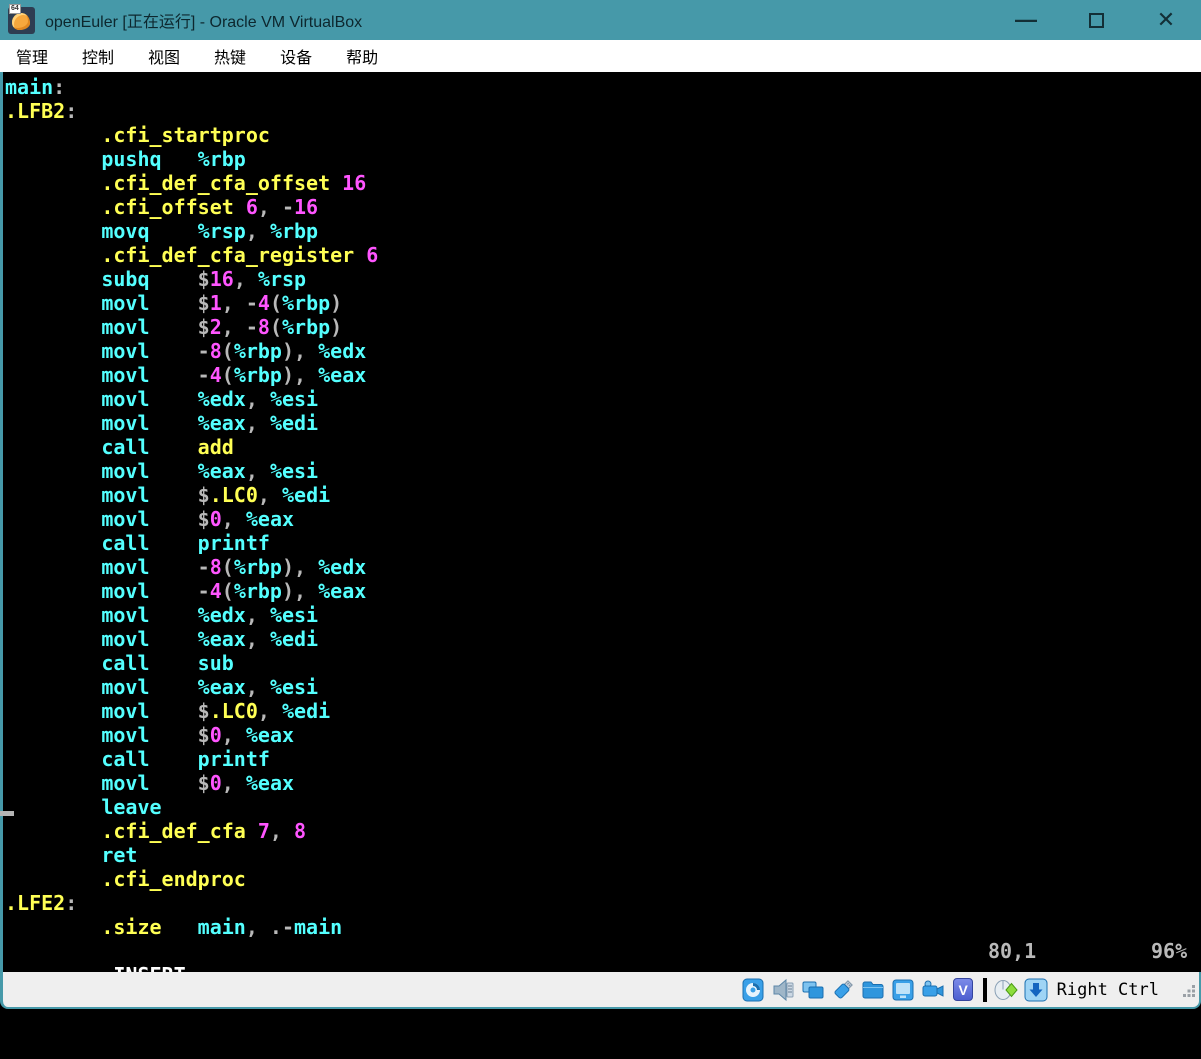 The image size is (1201, 1059). I want to click on minimize-button: —, so click(1026, 20).